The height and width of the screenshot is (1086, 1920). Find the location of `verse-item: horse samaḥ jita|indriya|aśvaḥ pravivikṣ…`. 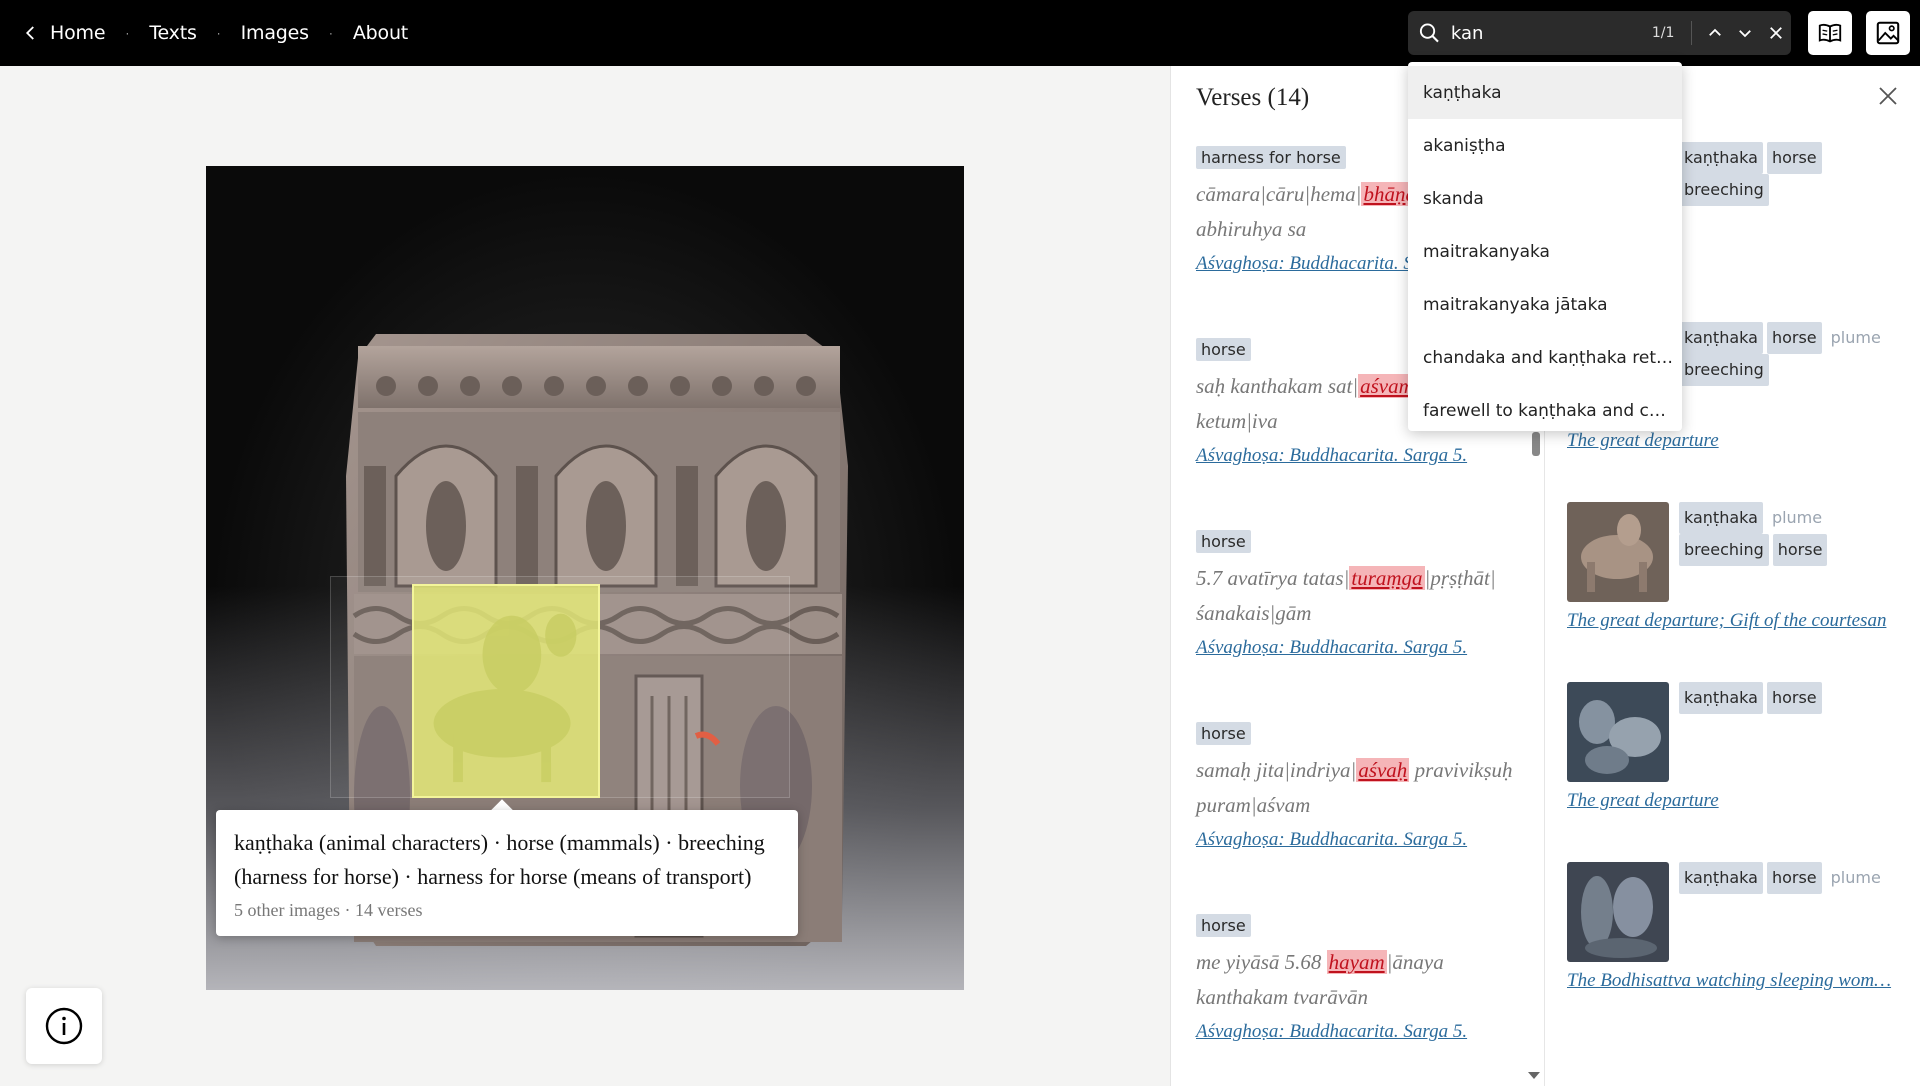

verse-item: horse samaḥ jita|indriya|aśvaḥ pravivikṣ… is located at coordinates (1366, 786).